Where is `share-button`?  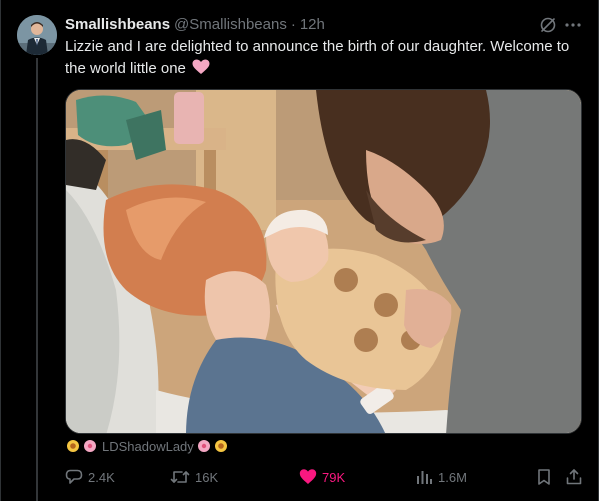
share-button is located at coordinates (576, 477).